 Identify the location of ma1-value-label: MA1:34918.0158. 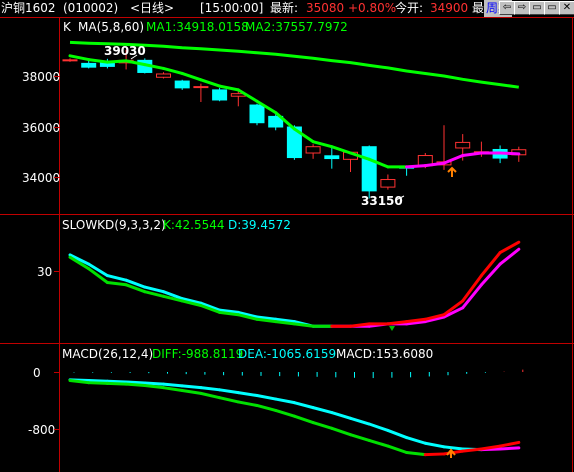
(197, 27).